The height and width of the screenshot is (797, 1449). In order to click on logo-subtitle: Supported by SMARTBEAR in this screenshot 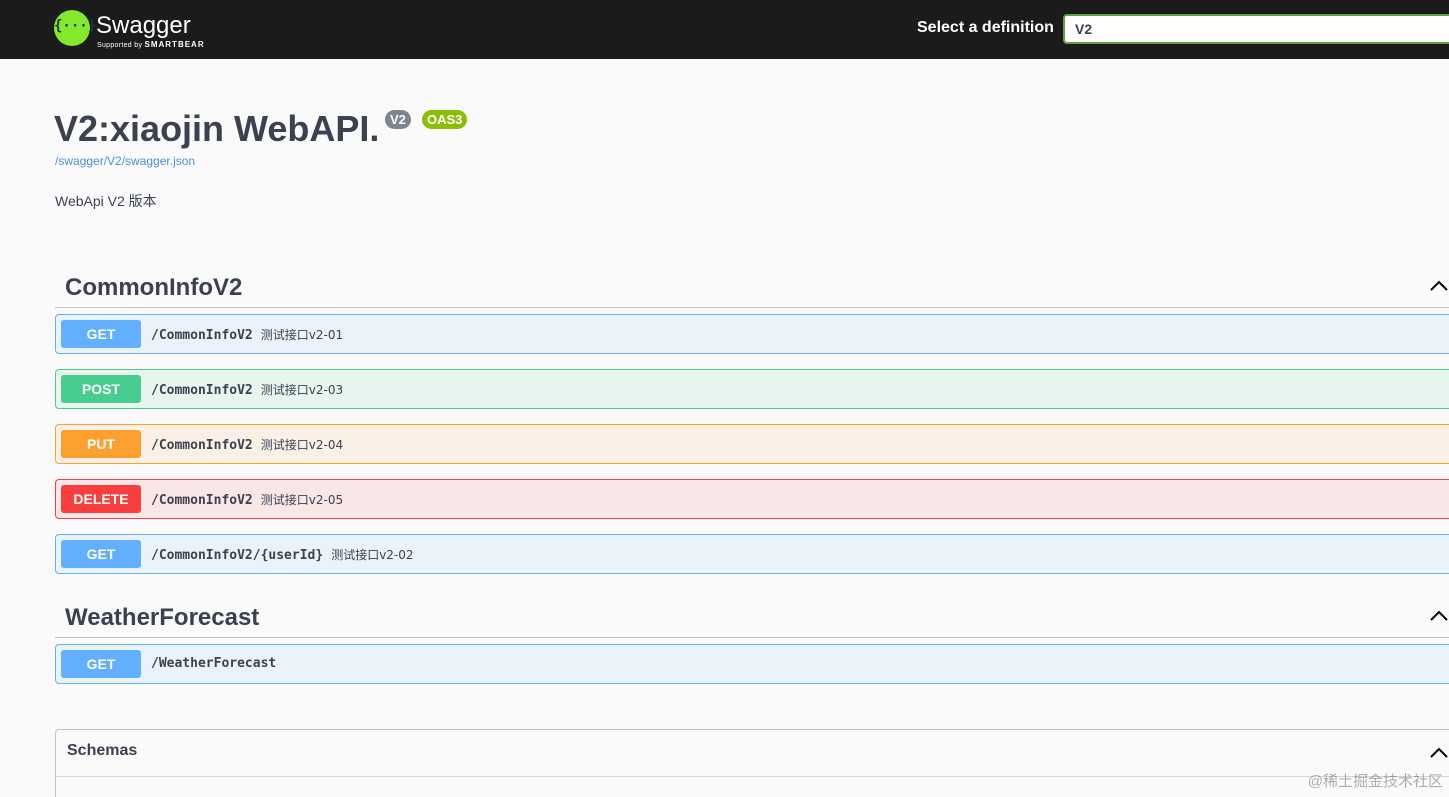, I will do `click(151, 44)`.